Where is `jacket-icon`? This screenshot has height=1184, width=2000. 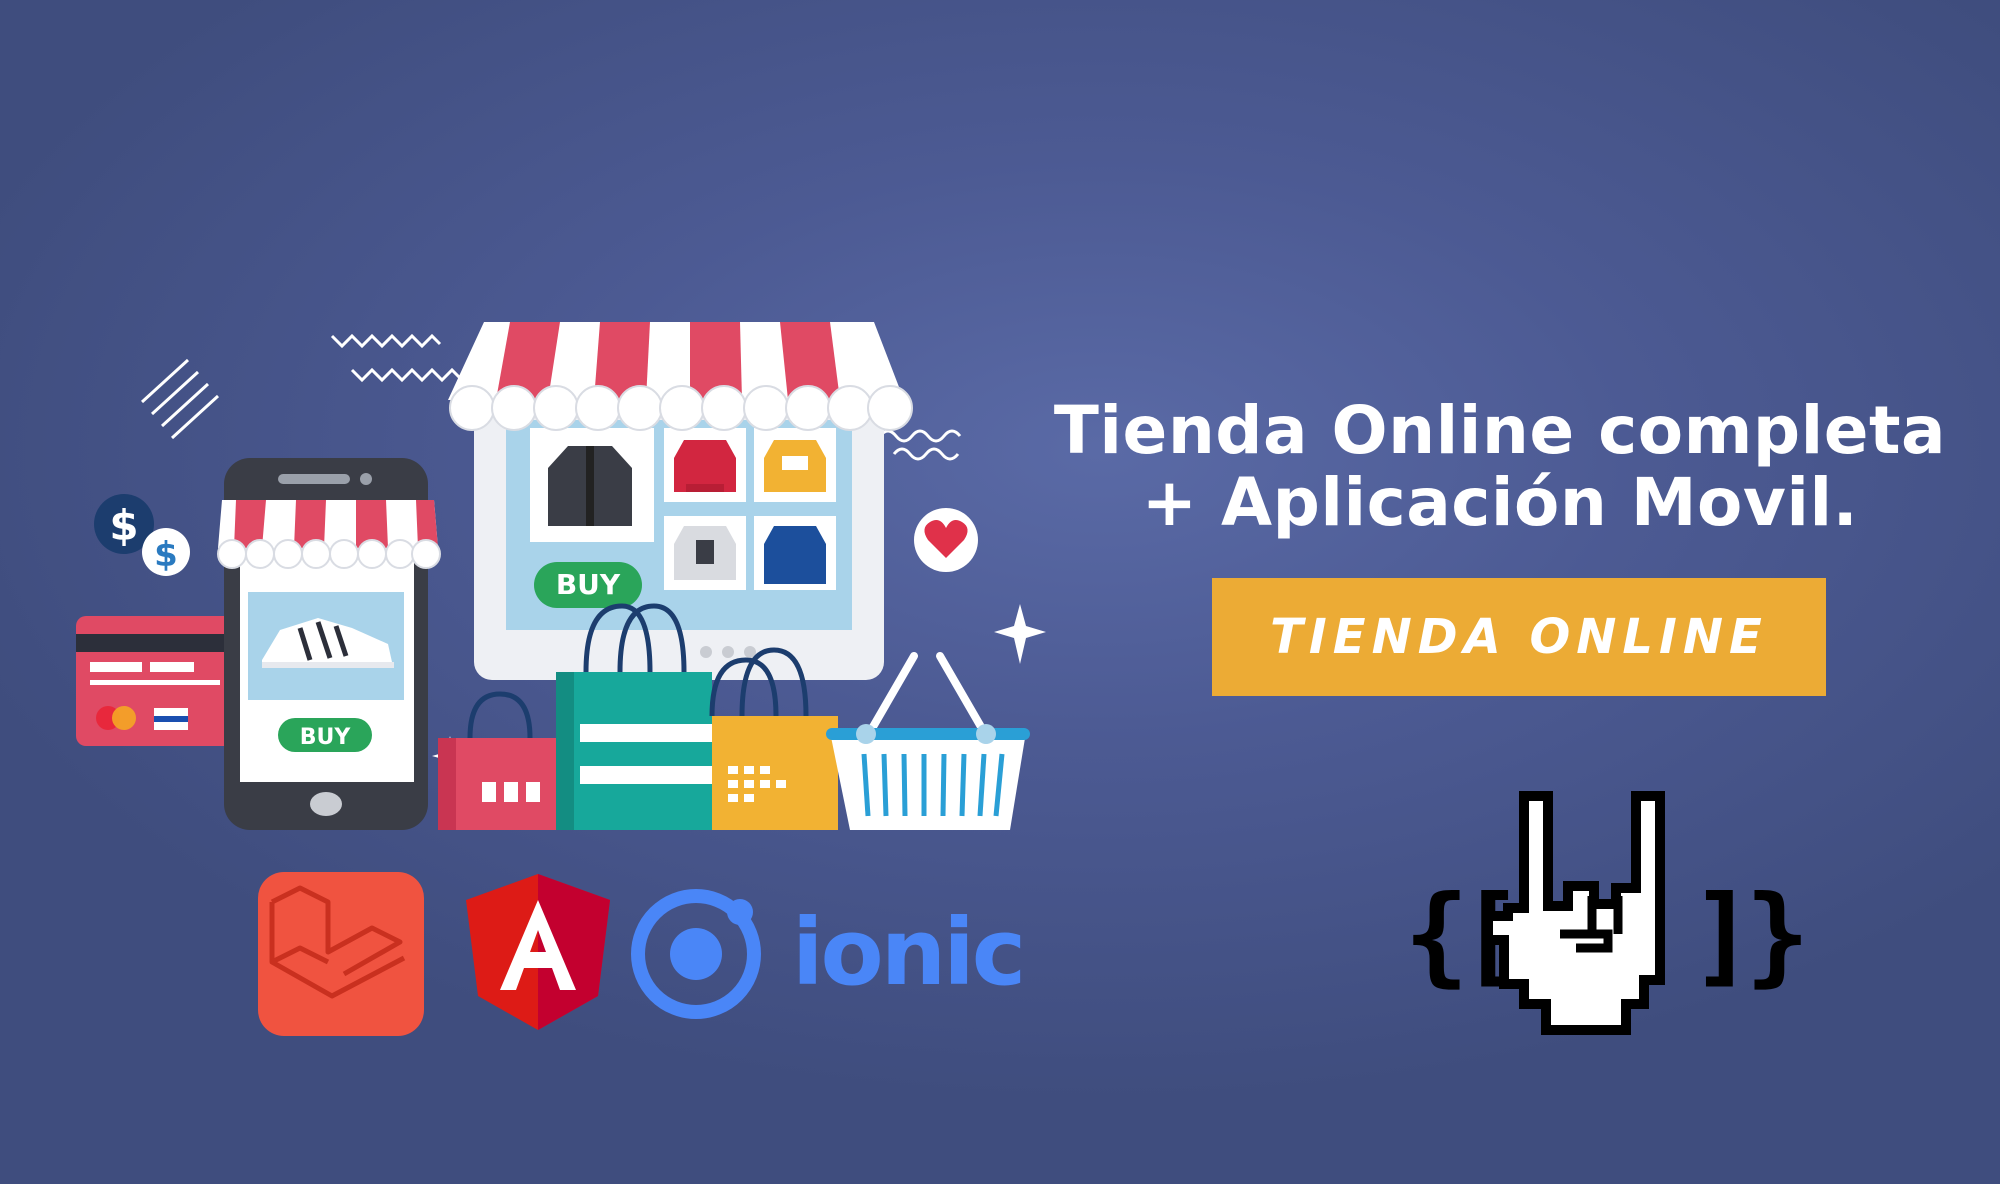
jacket-icon is located at coordinates (590, 486).